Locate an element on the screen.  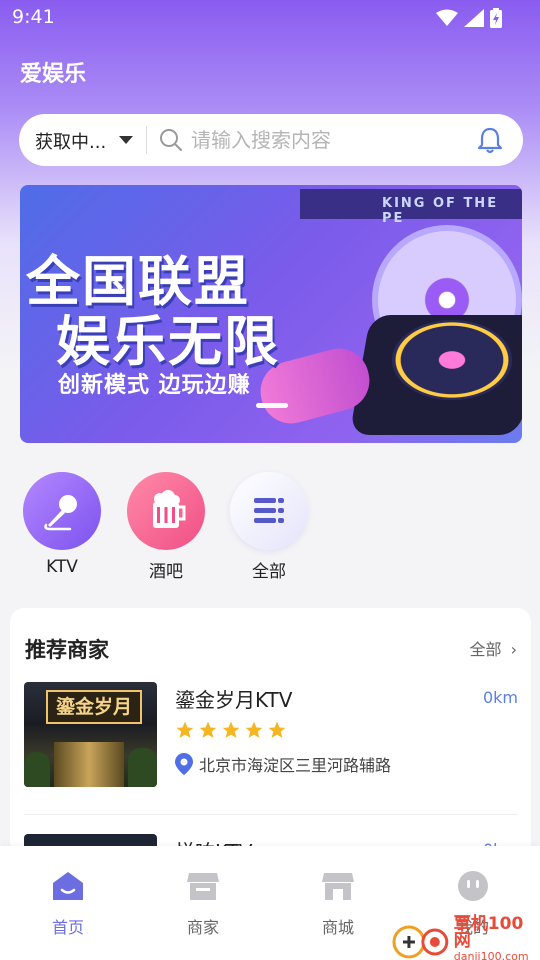
view-all-link: 全部 › is located at coordinates (493, 648).